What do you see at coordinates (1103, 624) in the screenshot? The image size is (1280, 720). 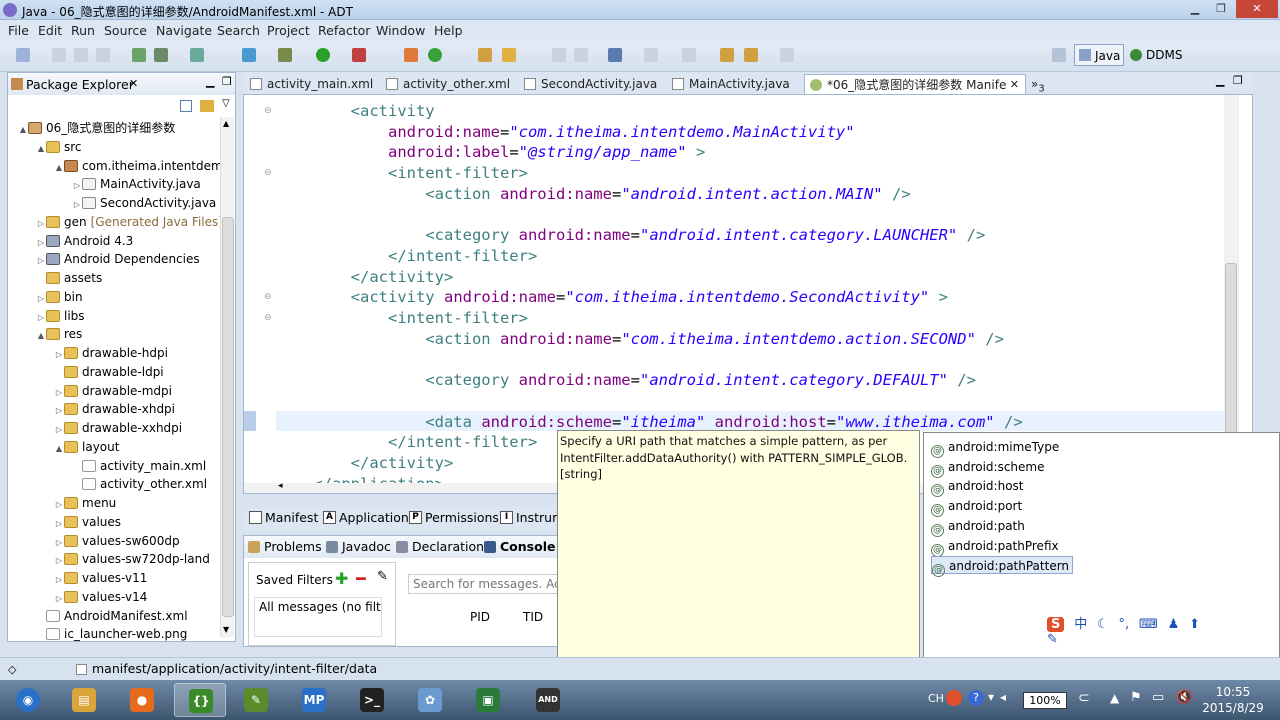 I see `ime-moon-icon: ☾` at bounding box center [1103, 624].